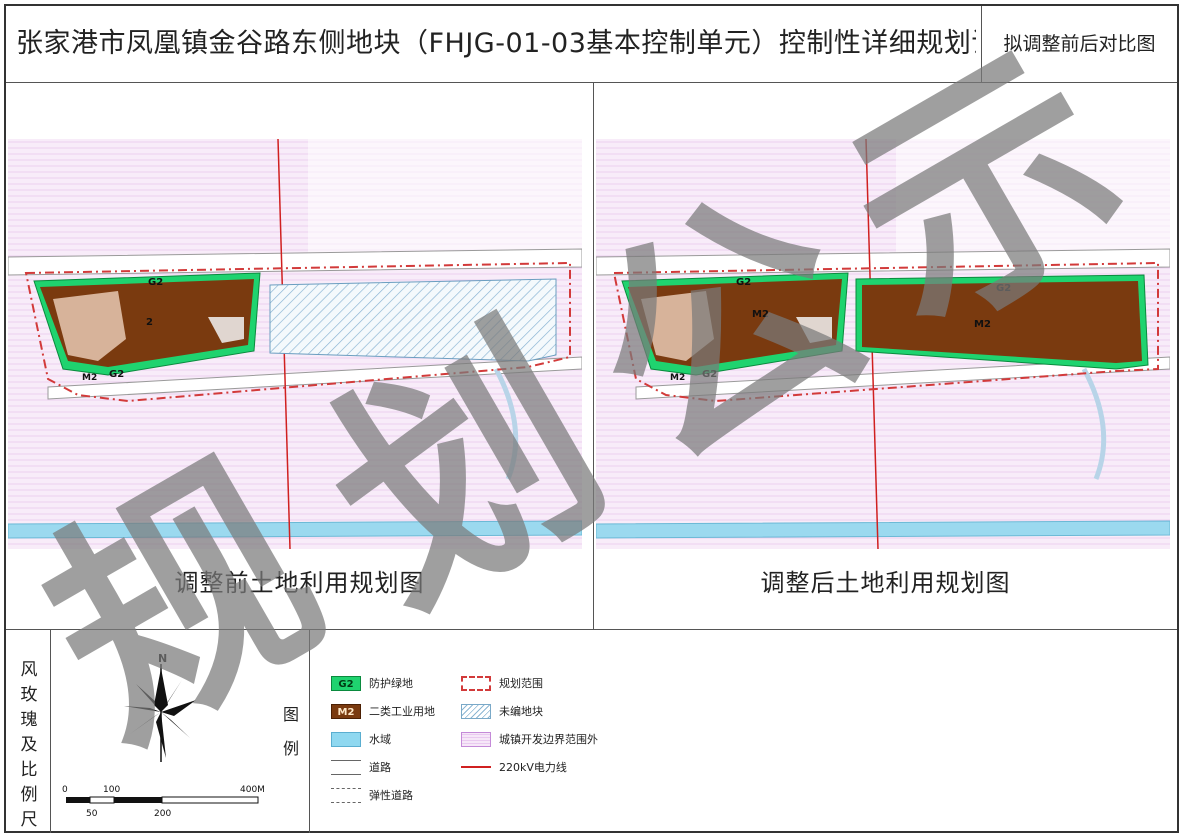 The image size is (1185, 839). Describe the element at coordinates (29, 670) in the screenshot. I see `scale-title-char: 风` at that location.